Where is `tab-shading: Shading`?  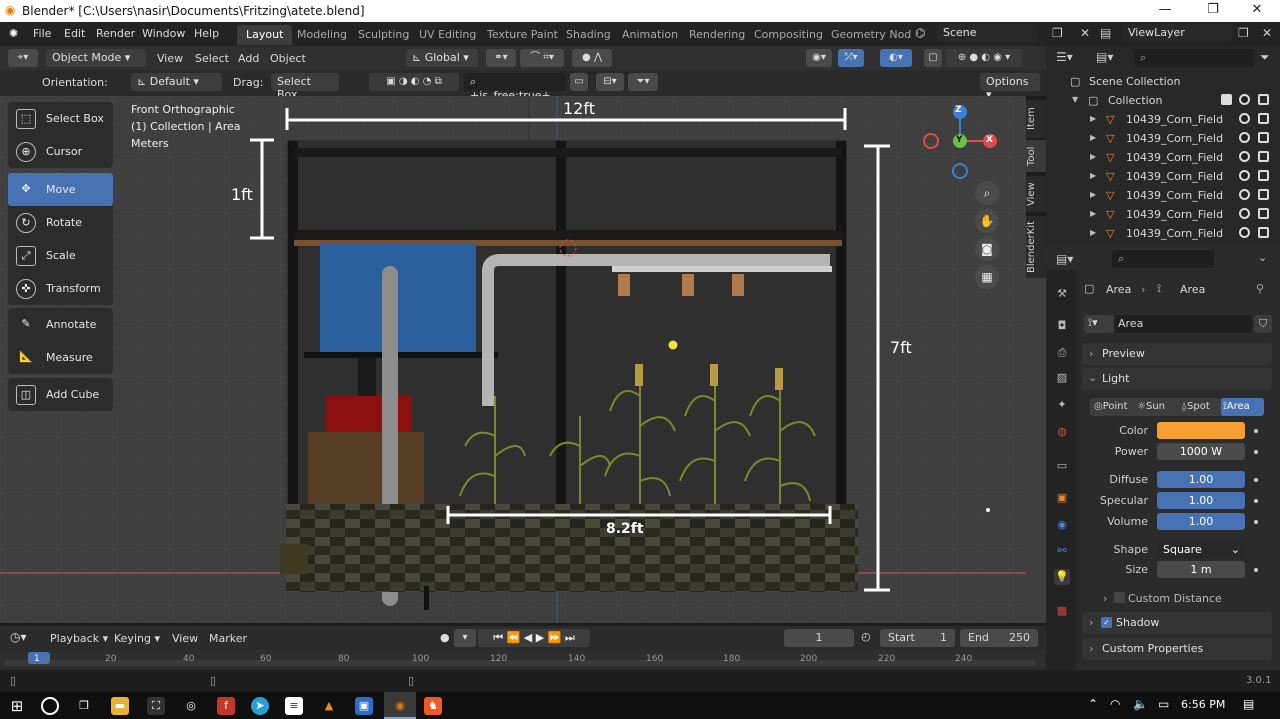 tab-shading: Shading is located at coordinates (588, 35).